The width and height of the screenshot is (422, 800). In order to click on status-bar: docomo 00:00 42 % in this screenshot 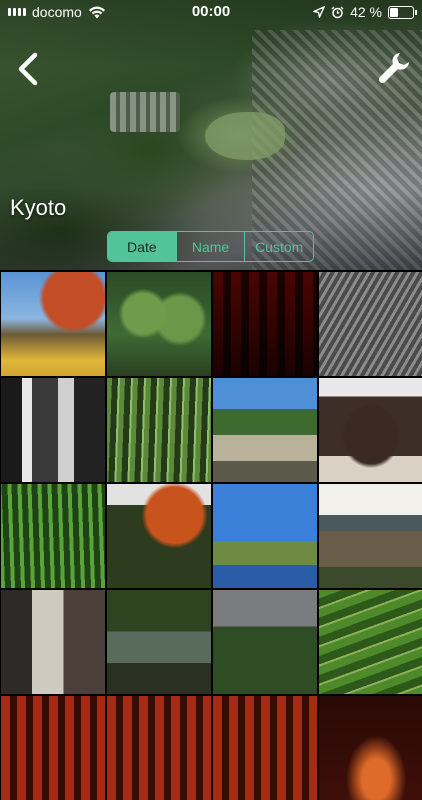, I will do `click(211, 12)`.